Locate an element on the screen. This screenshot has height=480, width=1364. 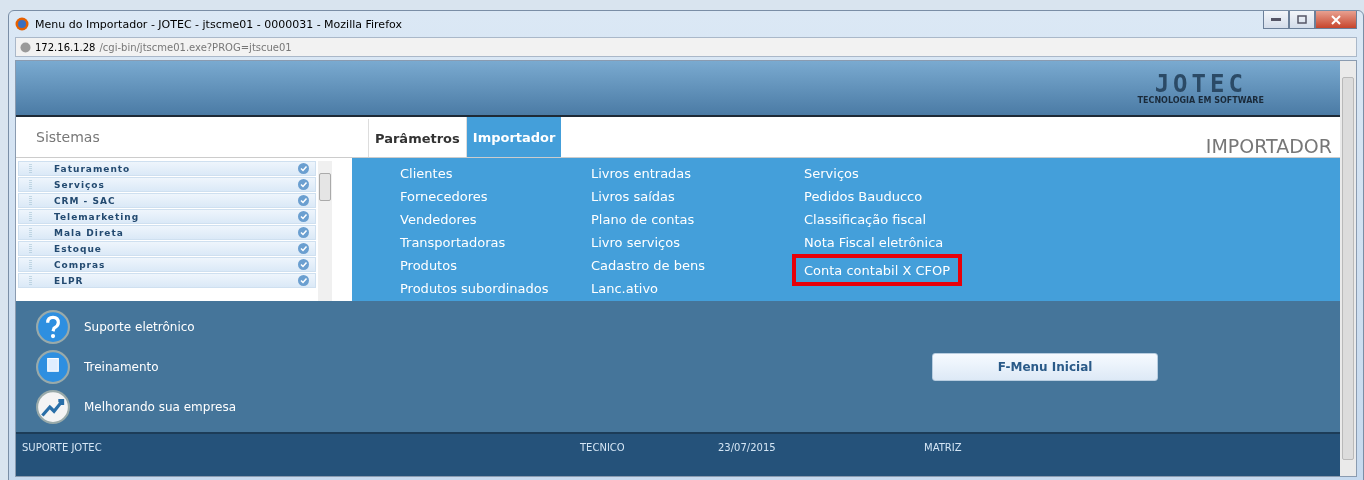
browser-icon is located at coordinates (22, 24).